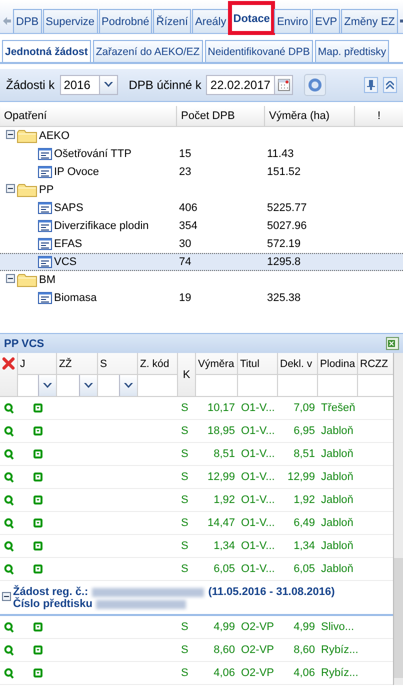 The height and width of the screenshot is (694, 403). I want to click on area-cell-text: 572.19, so click(284, 244).